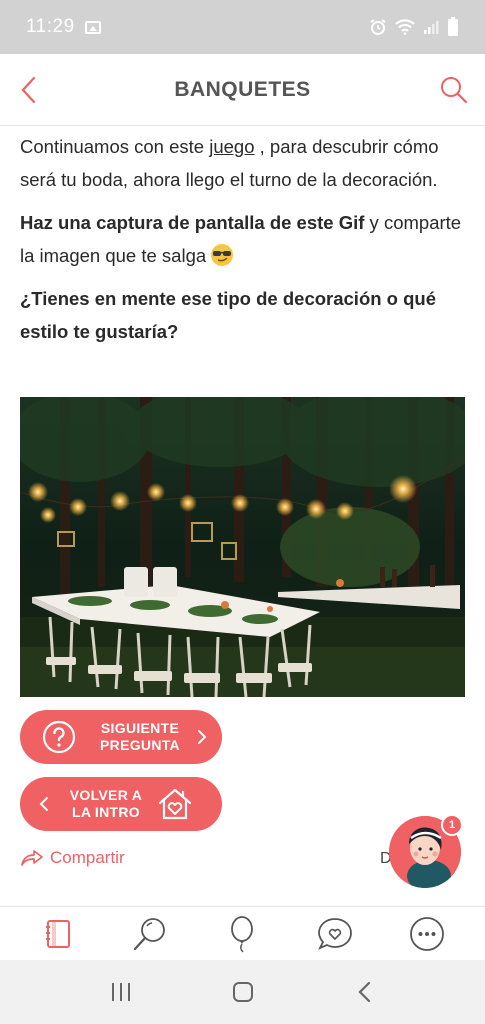 This screenshot has width=485, height=1024. I want to click on status-bar: 11:29, so click(242, 27).